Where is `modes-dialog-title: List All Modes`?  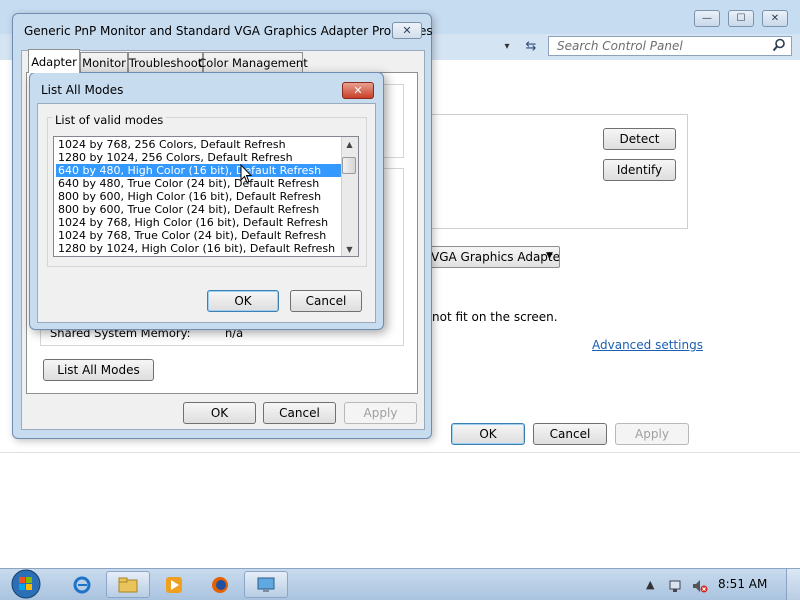
modes-dialog-title: List All Modes is located at coordinates (82, 90).